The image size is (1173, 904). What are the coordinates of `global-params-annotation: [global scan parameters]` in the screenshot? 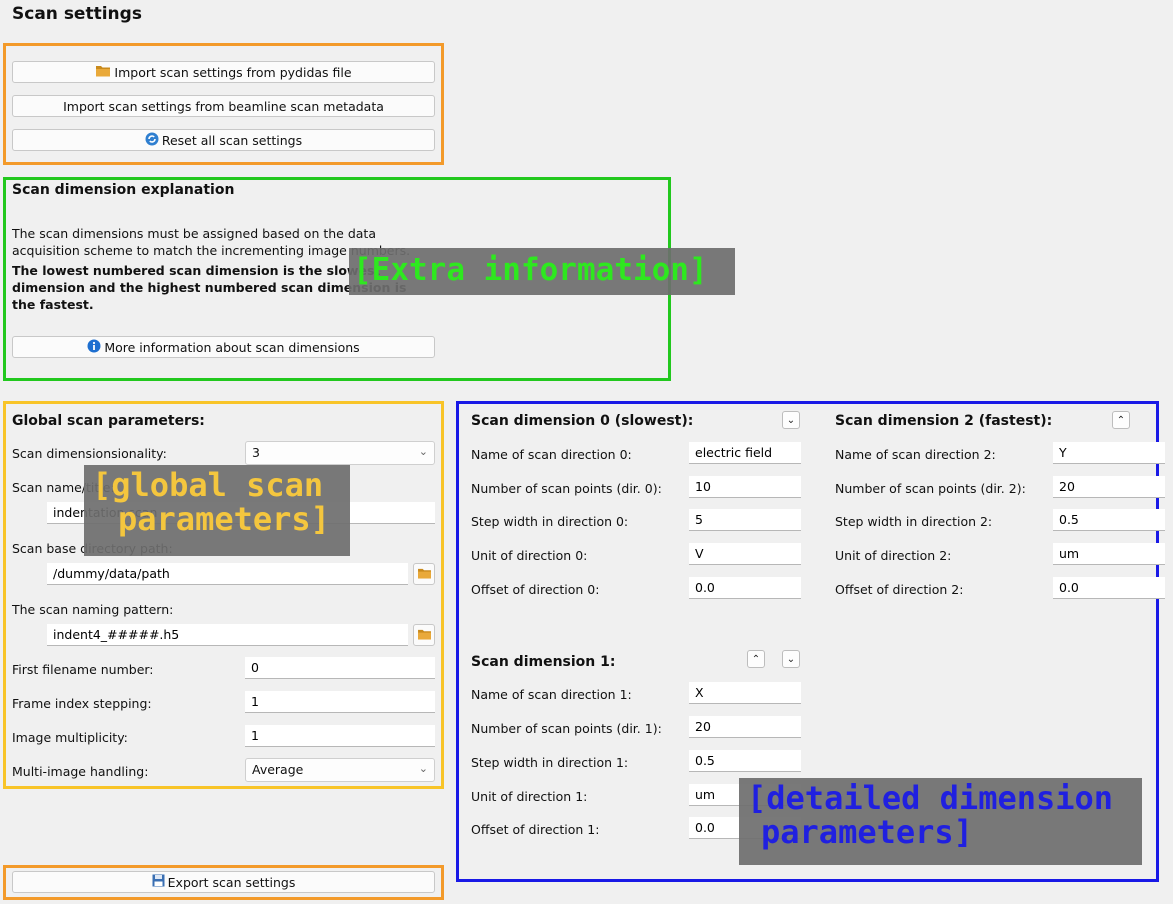 It's located at (217, 510).